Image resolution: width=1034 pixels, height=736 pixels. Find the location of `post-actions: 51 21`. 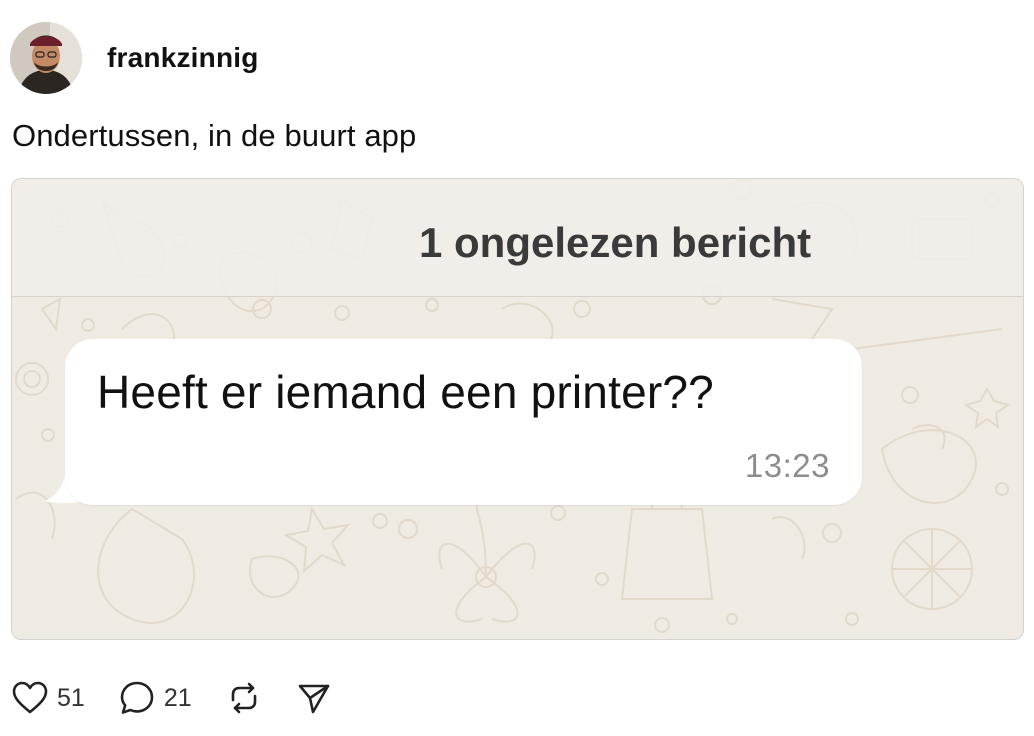

post-actions: 51 21 is located at coordinates (189, 698).